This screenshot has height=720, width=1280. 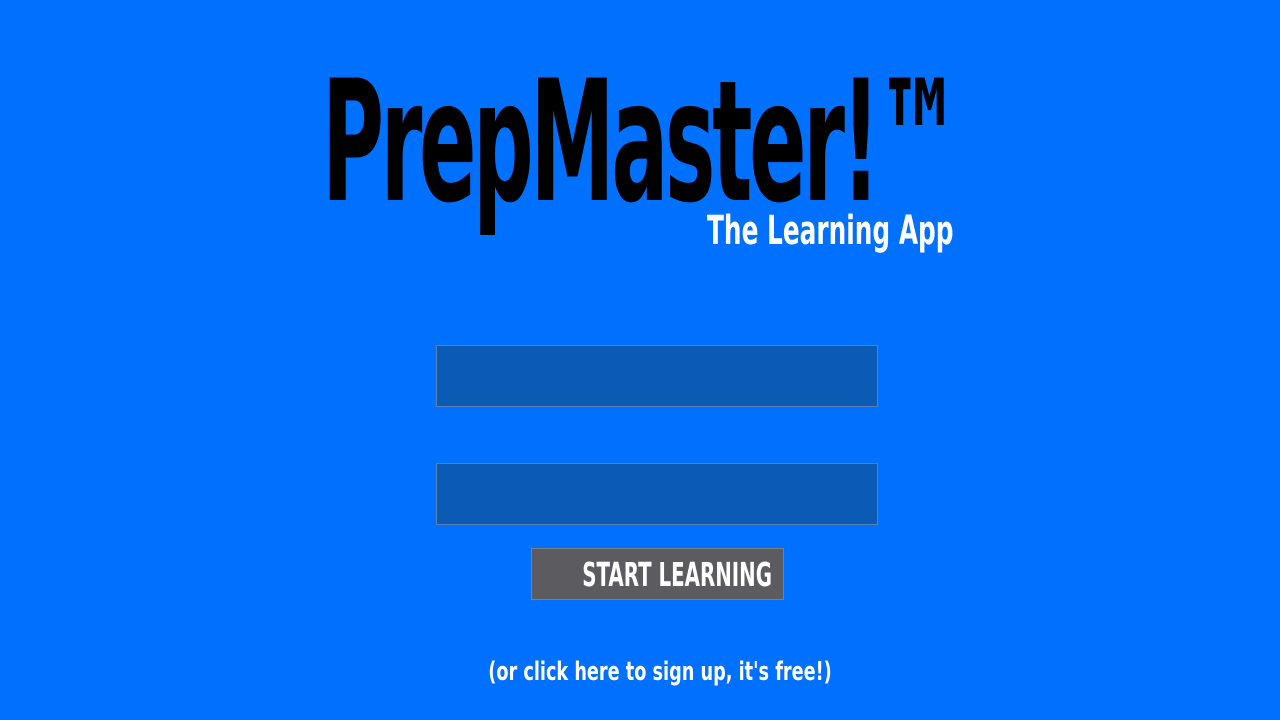 What do you see at coordinates (830, 231) in the screenshot?
I see `app-tagline: The Learning App` at bounding box center [830, 231].